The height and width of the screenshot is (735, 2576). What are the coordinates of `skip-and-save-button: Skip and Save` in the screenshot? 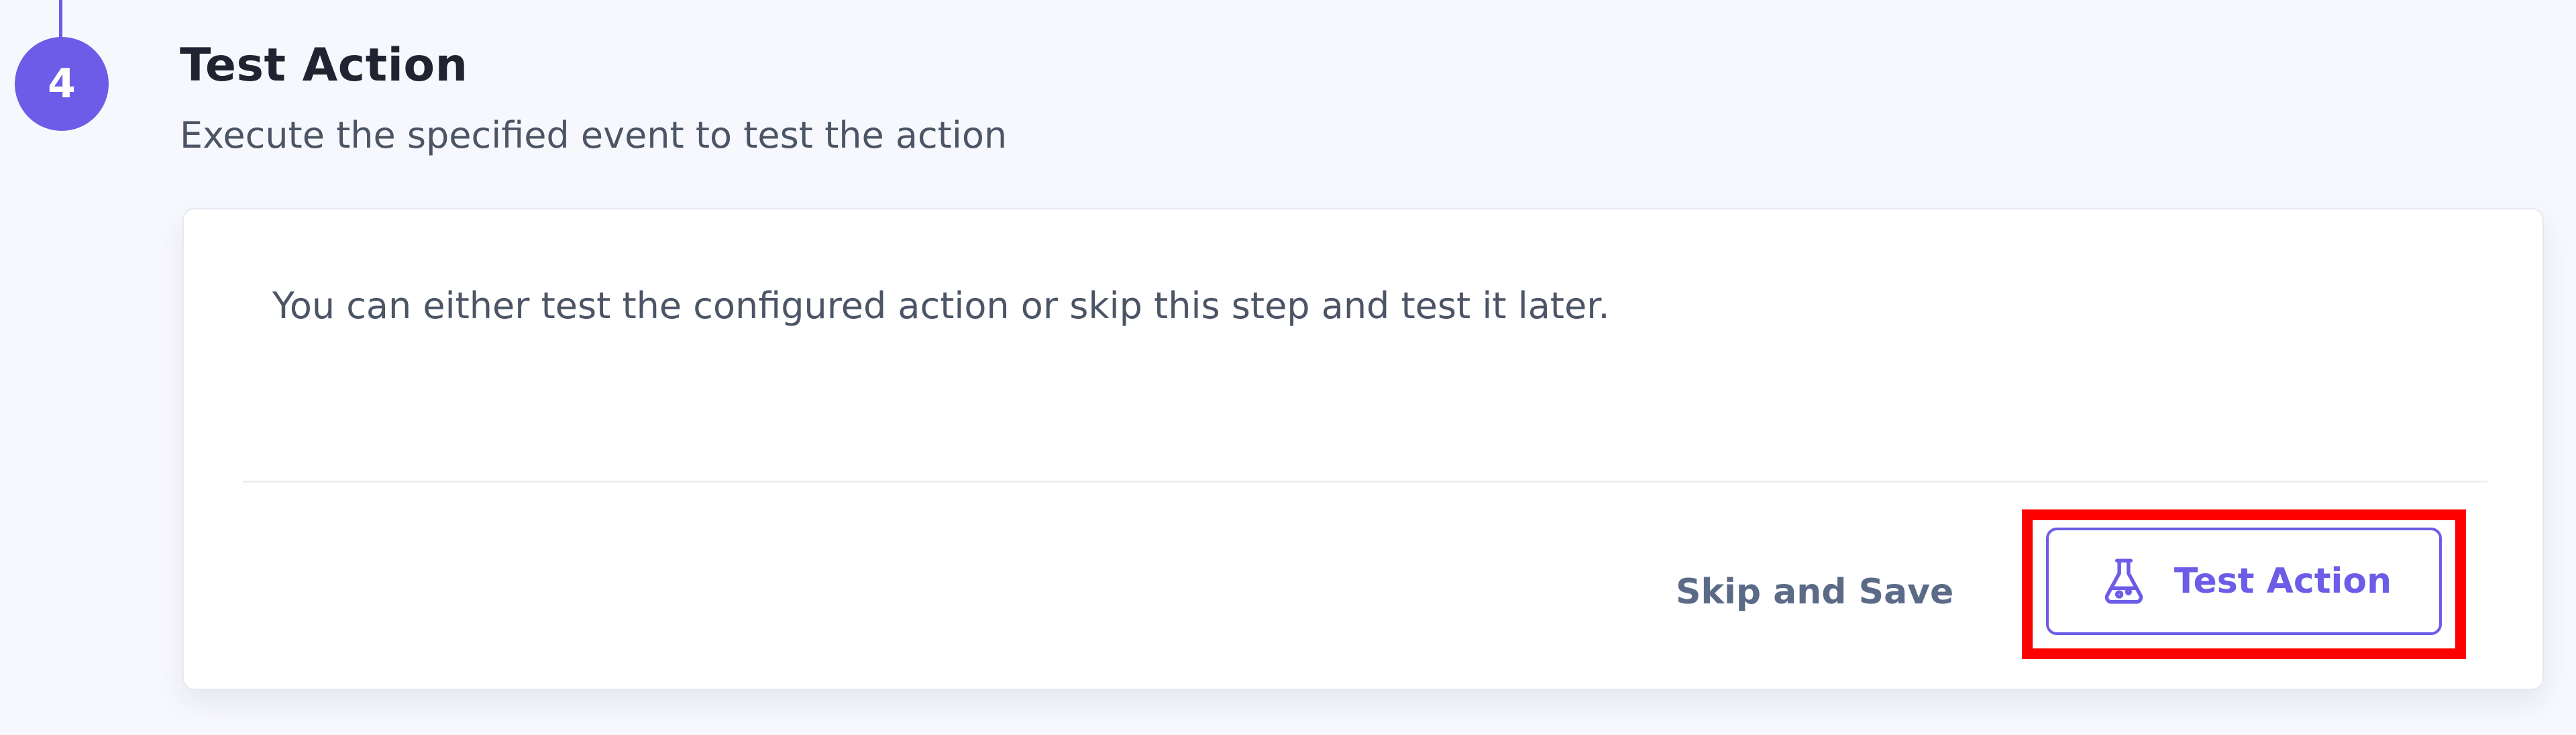 It's located at (1814, 592).